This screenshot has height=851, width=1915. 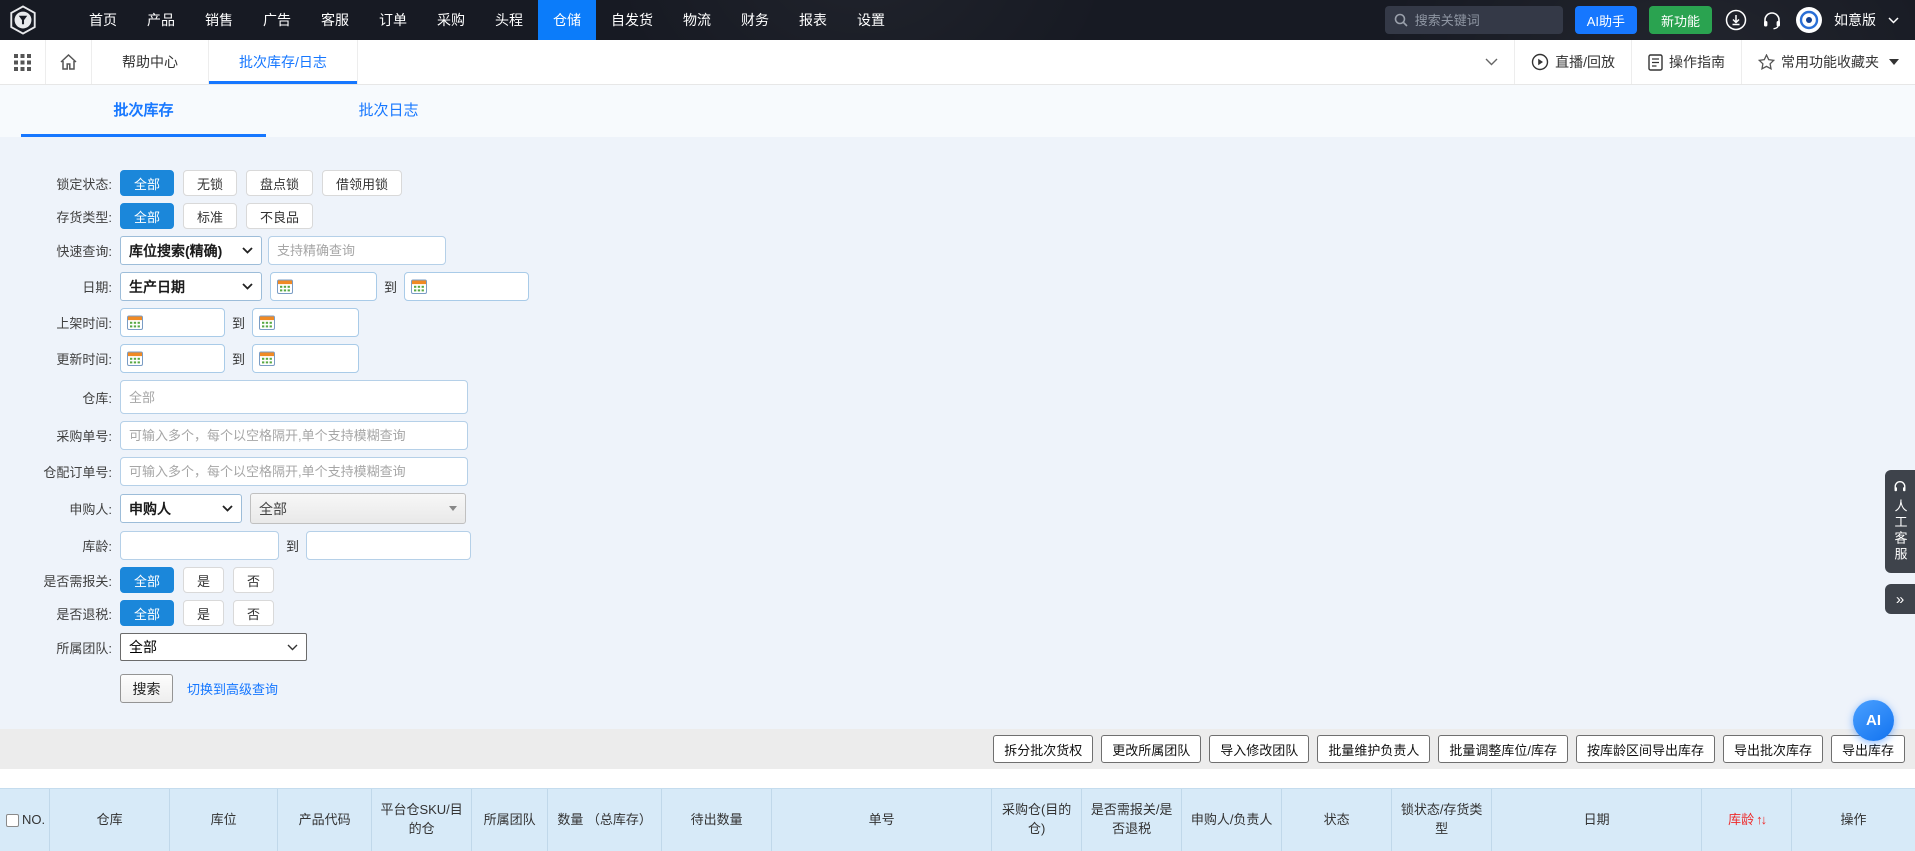 I want to click on shelf-time-start-input, so click(x=172, y=322).